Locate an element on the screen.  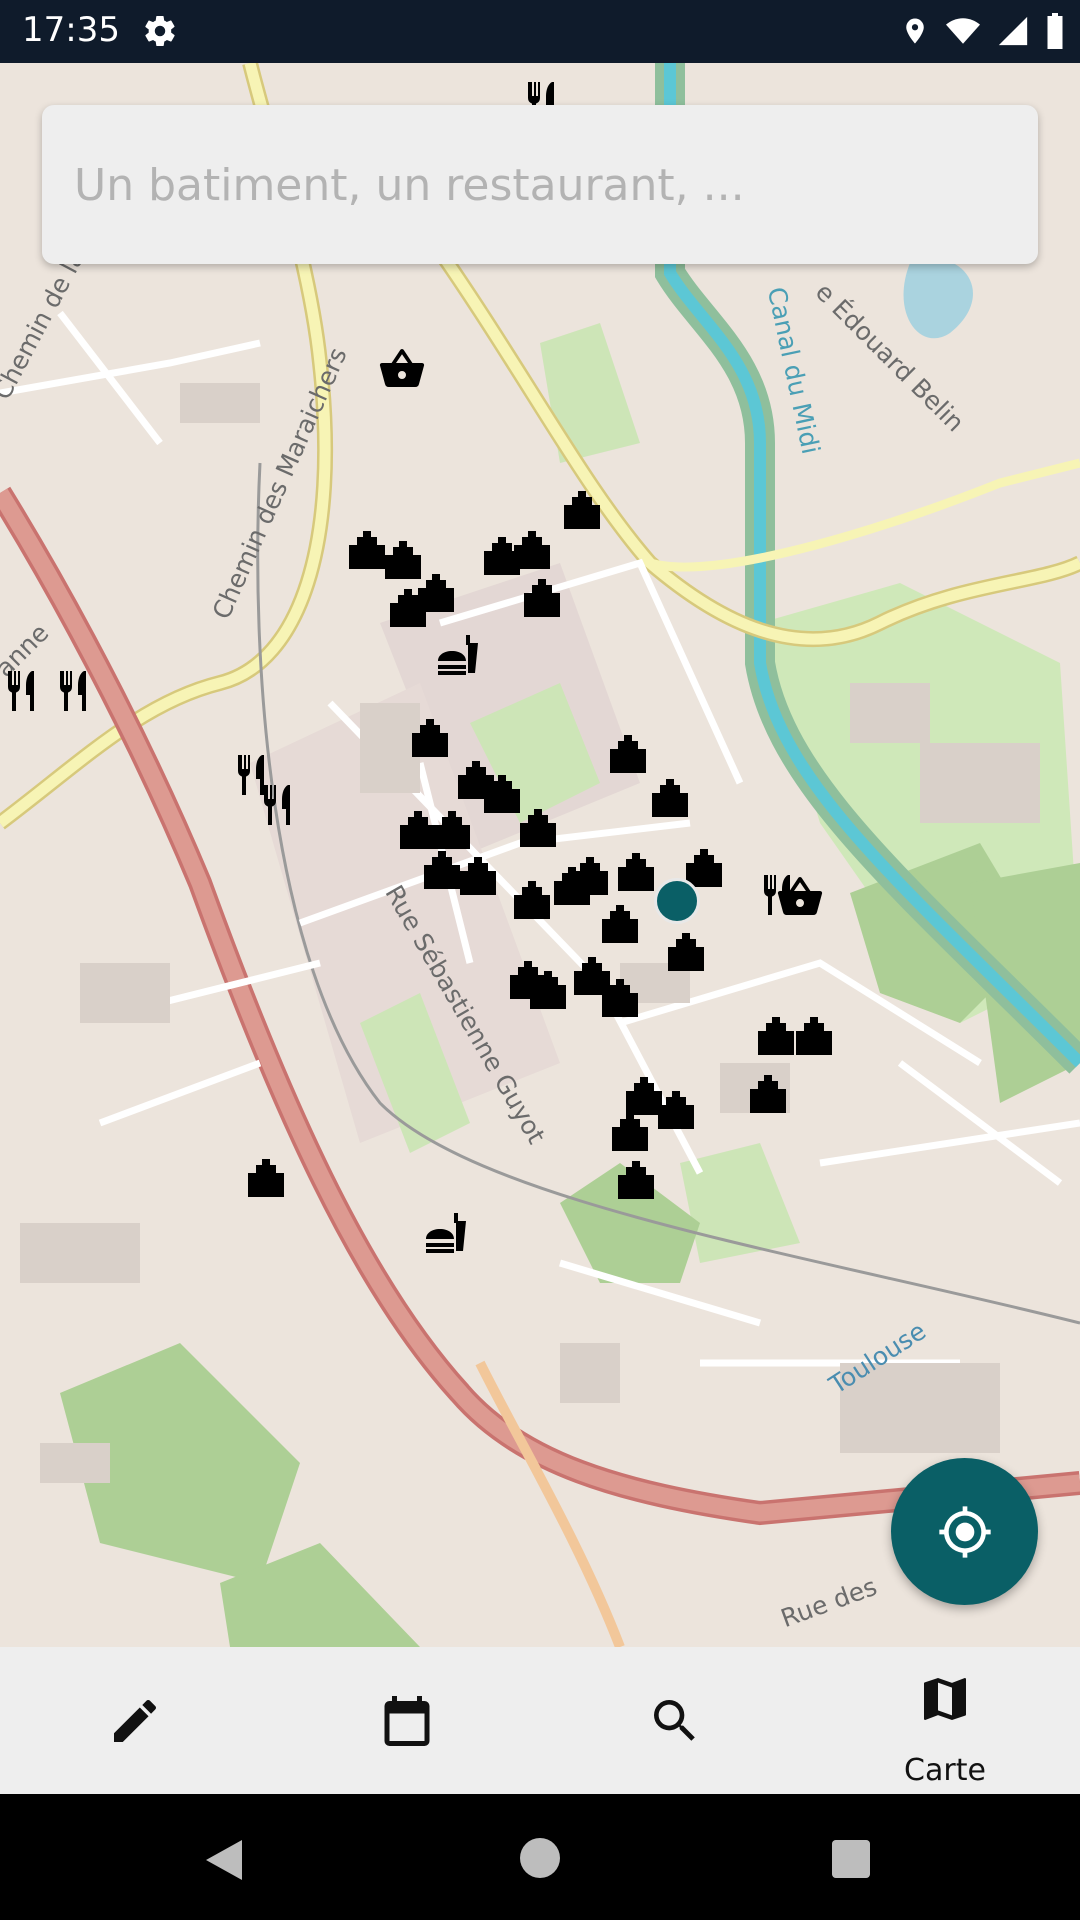
search-bar is located at coordinates (540, 185).